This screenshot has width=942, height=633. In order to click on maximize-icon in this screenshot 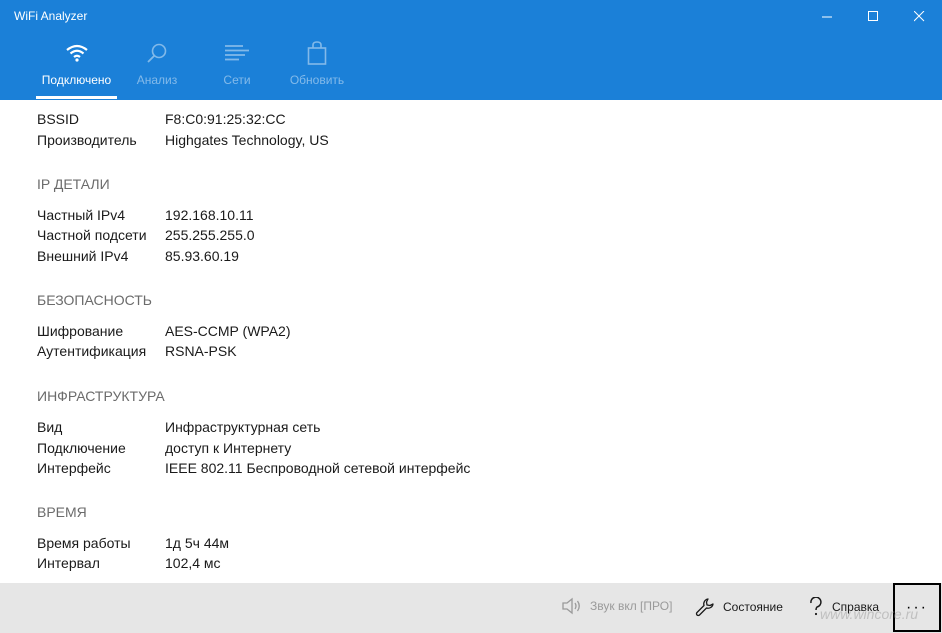, I will do `click(872, 15)`.